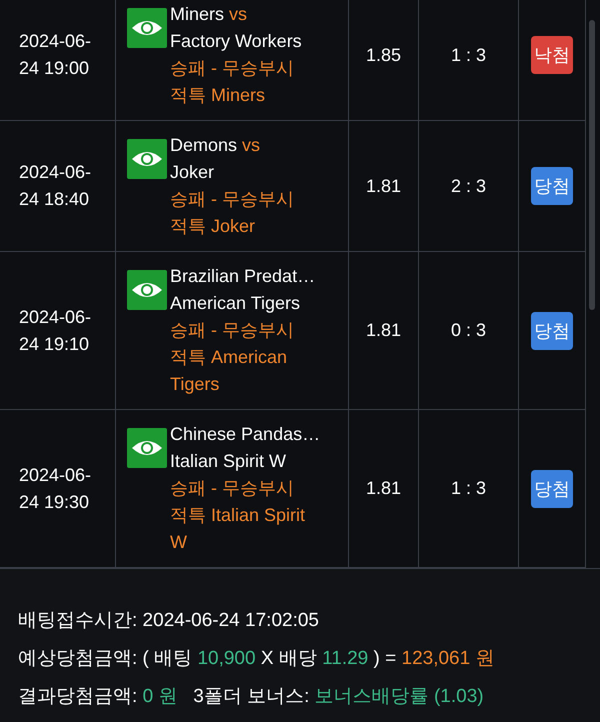 The width and height of the screenshot is (600, 722). I want to click on summary-text: 0 원, so click(160, 696).